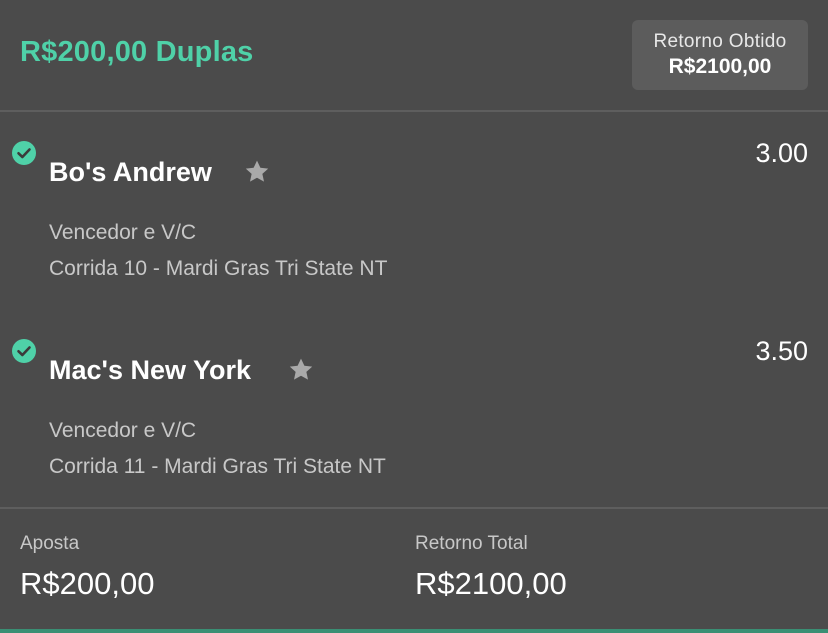 The width and height of the screenshot is (828, 633). Describe the element at coordinates (137, 52) in the screenshot. I see `bet-title: R$200,00 Duplas` at that location.